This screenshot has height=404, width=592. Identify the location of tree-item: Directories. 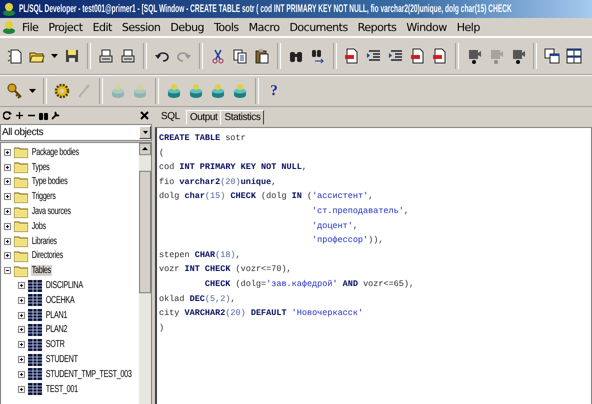
(47, 256).